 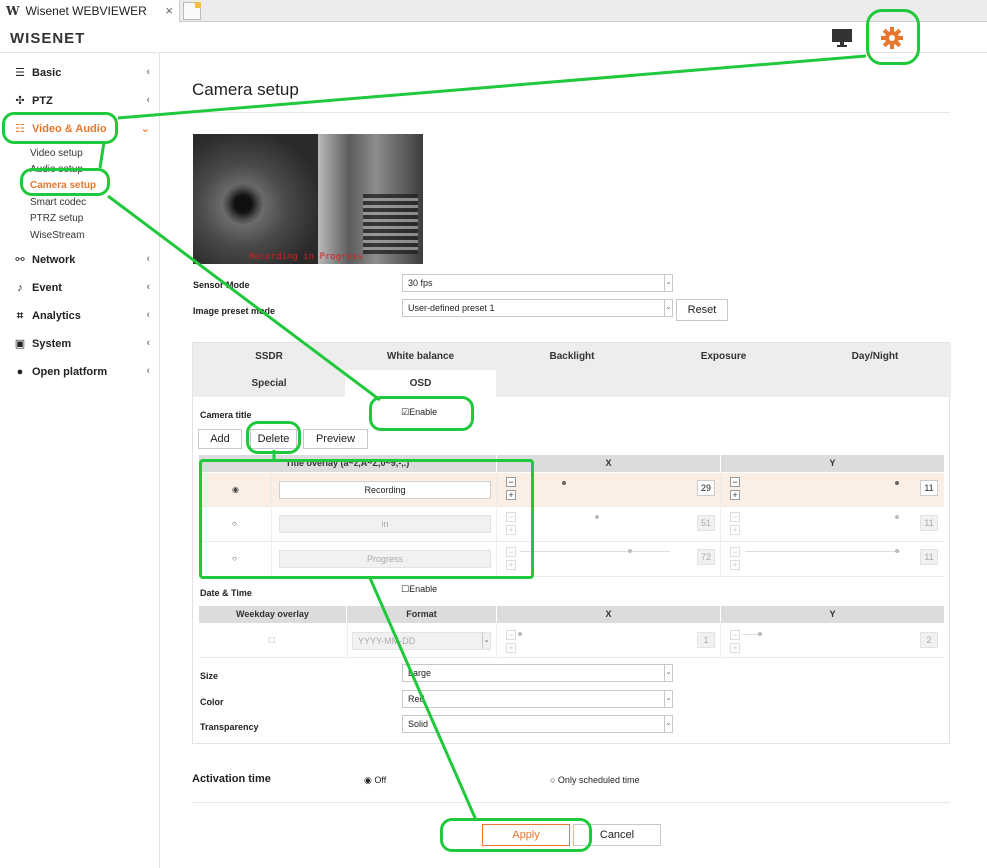 I want to click on sidebar-sub-wisestream: WiseStream, so click(x=57, y=235).